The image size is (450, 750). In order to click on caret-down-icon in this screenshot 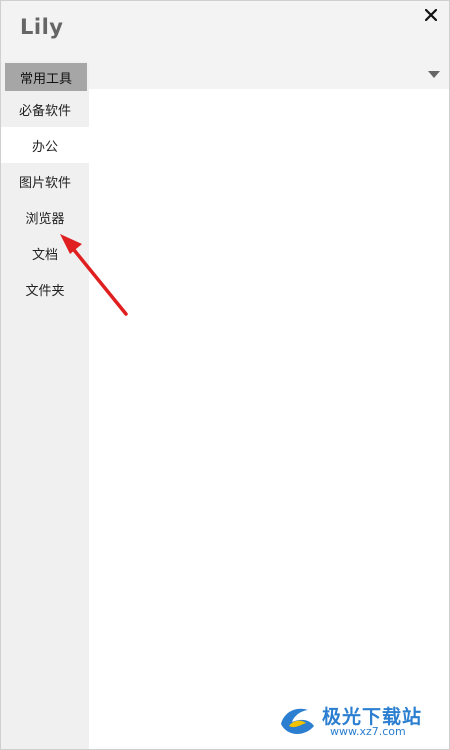, I will do `click(434, 74)`.